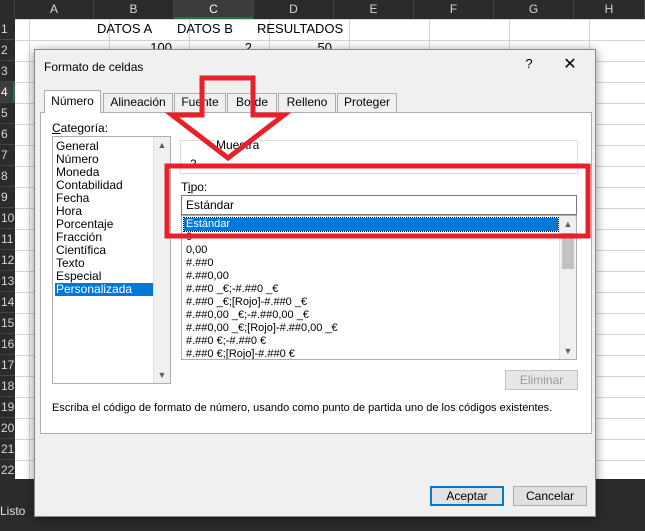 The height and width of the screenshot is (531, 645). What do you see at coordinates (194, 187) in the screenshot?
I see `type-label: Tipo:` at bounding box center [194, 187].